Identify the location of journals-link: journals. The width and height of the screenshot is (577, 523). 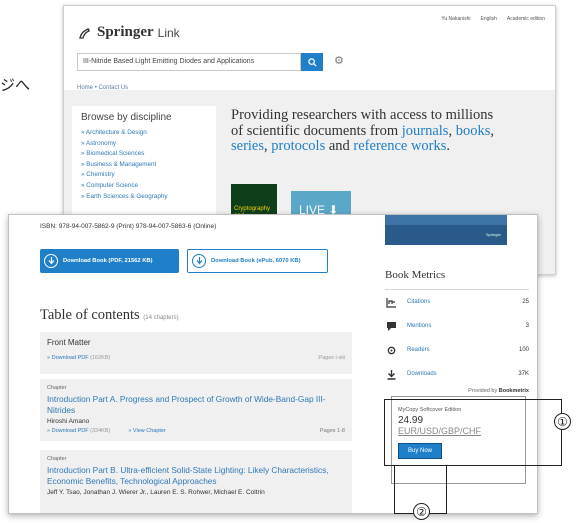
(425, 131).